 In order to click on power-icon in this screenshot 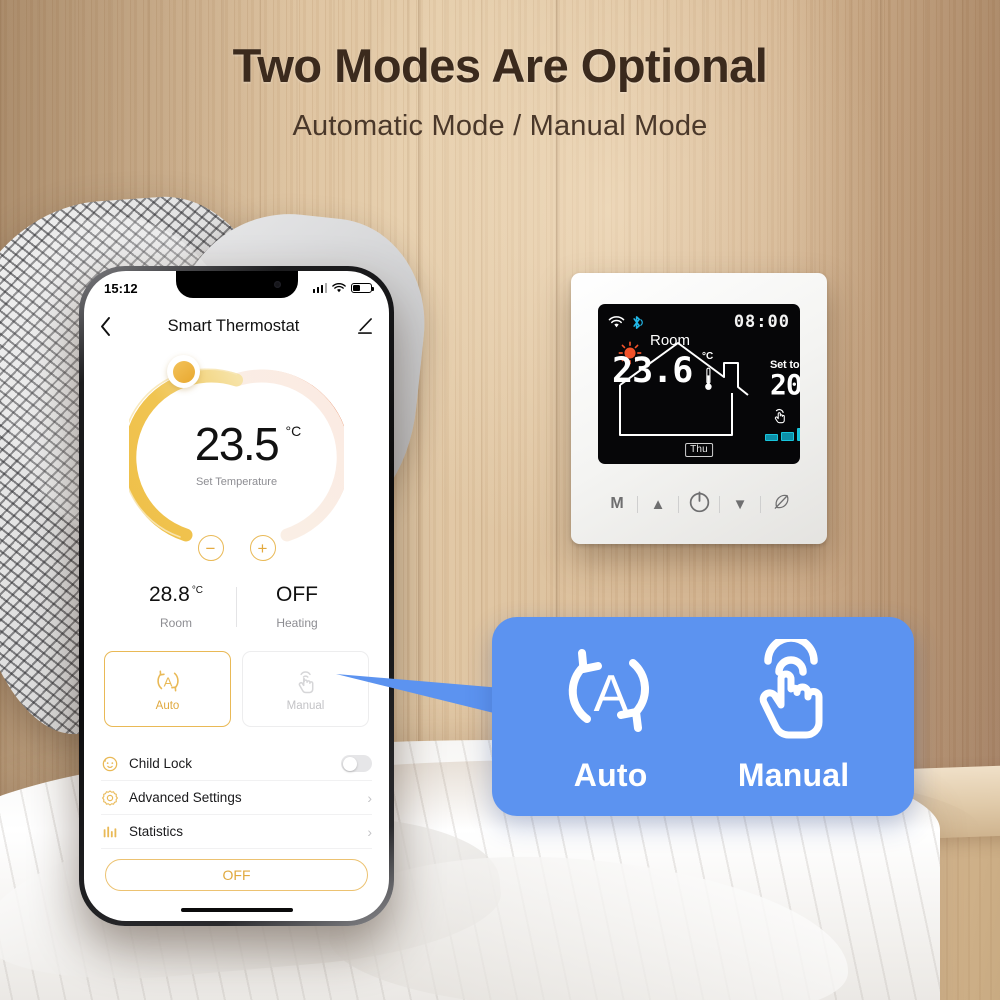, I will do `click(699, 502)`.